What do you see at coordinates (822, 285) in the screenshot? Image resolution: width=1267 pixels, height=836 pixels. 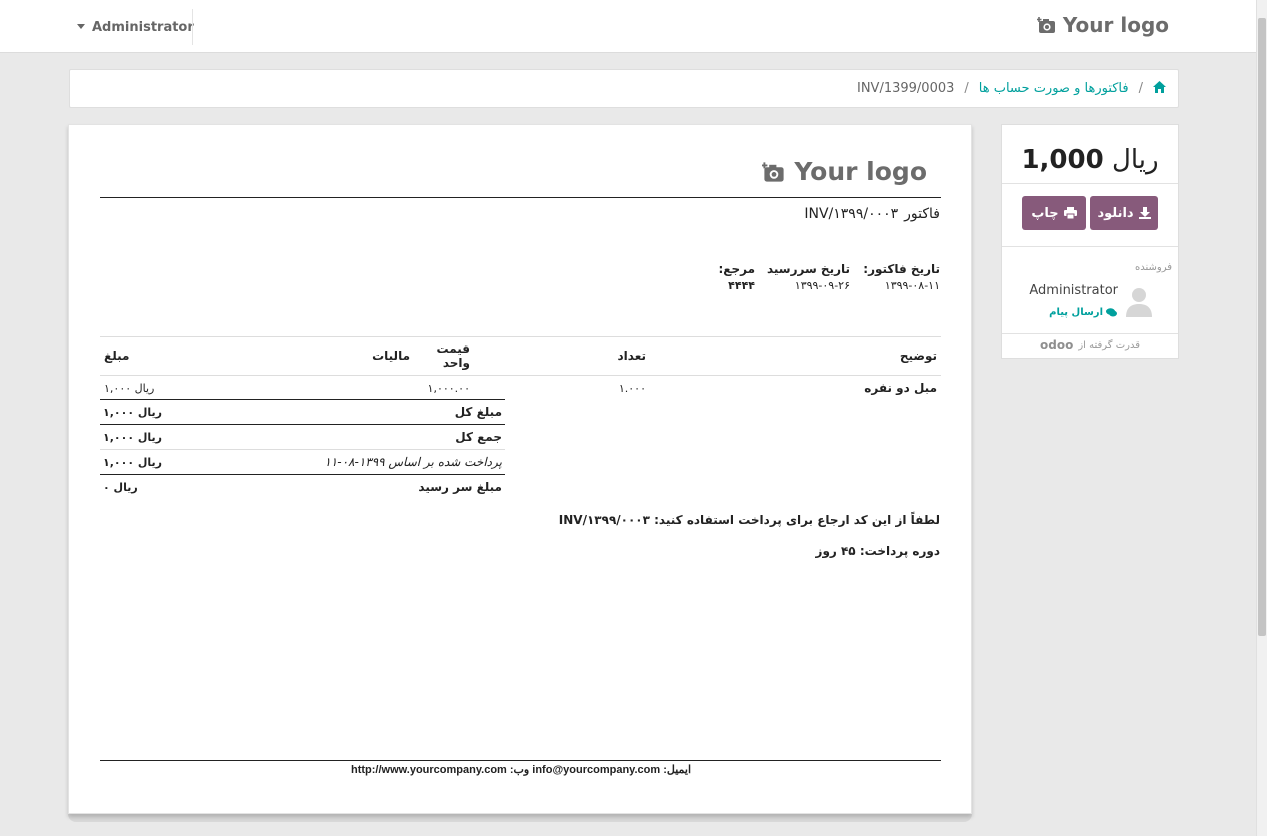 I see `due-date-value: ۱۳۹۹-۰۹-۲۶` at bounding box center [822, 285].